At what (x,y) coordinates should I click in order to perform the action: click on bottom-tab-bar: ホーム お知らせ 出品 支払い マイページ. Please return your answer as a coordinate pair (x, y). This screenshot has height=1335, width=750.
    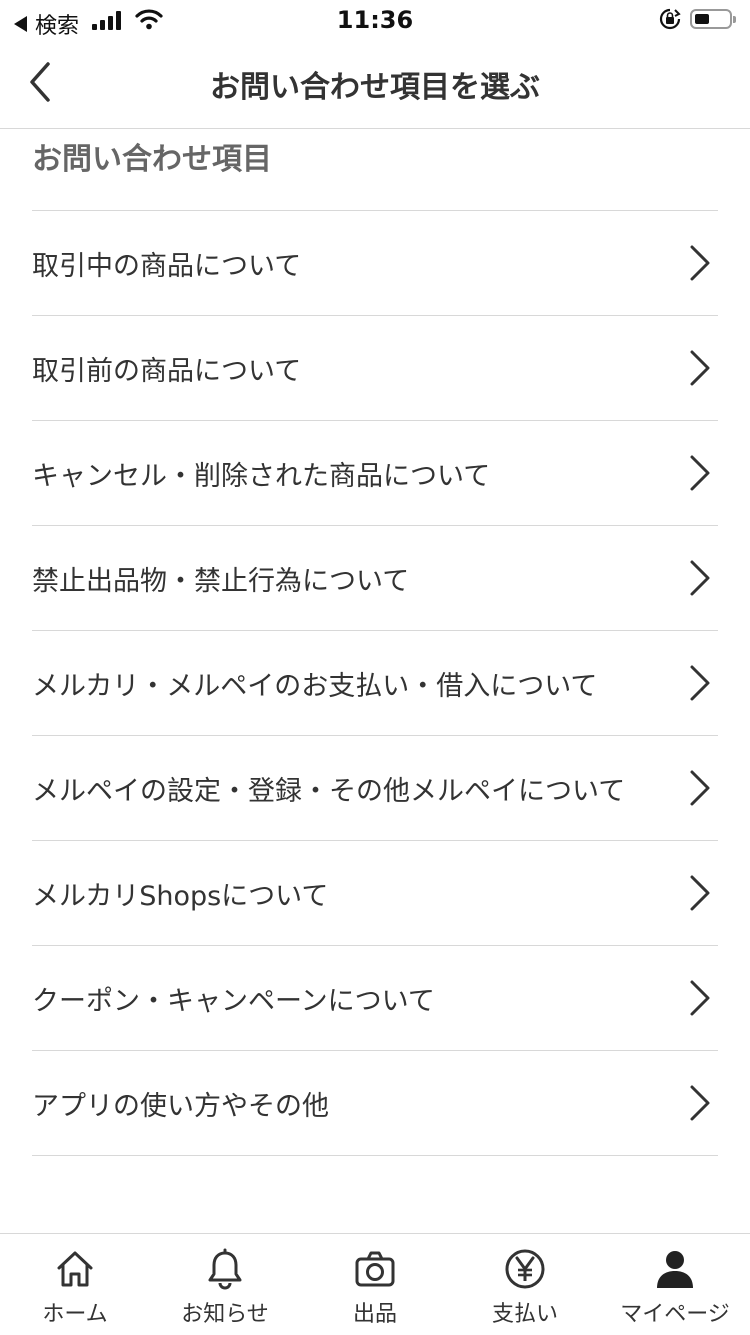
    Looking at the image, I should click on (375, 1284).